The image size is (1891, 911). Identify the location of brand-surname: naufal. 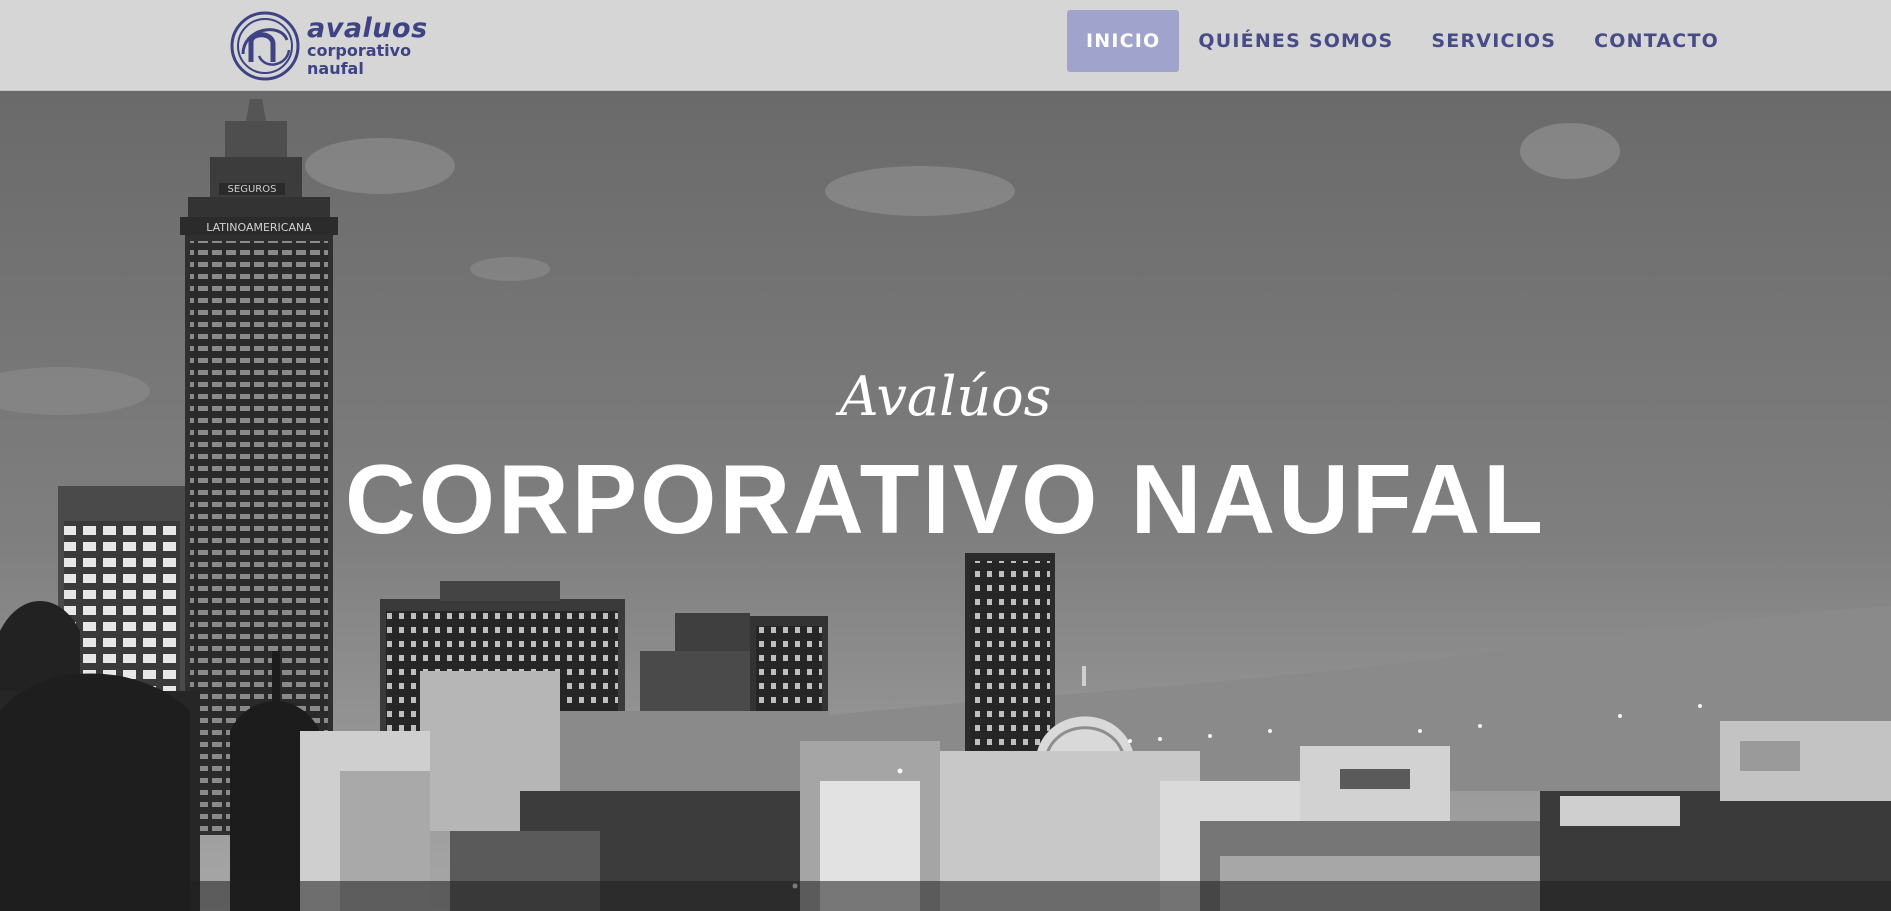
(335, 68).